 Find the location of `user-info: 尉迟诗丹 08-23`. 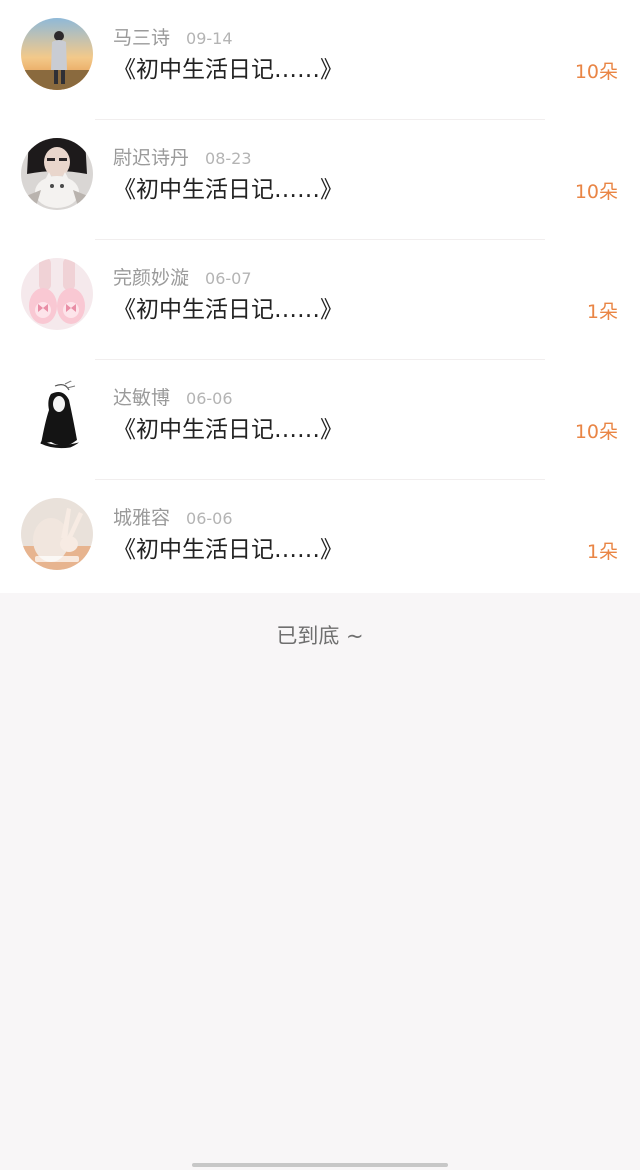

user-info: 尉迟诗丹 08-23 is located at coordinates (182, 158).